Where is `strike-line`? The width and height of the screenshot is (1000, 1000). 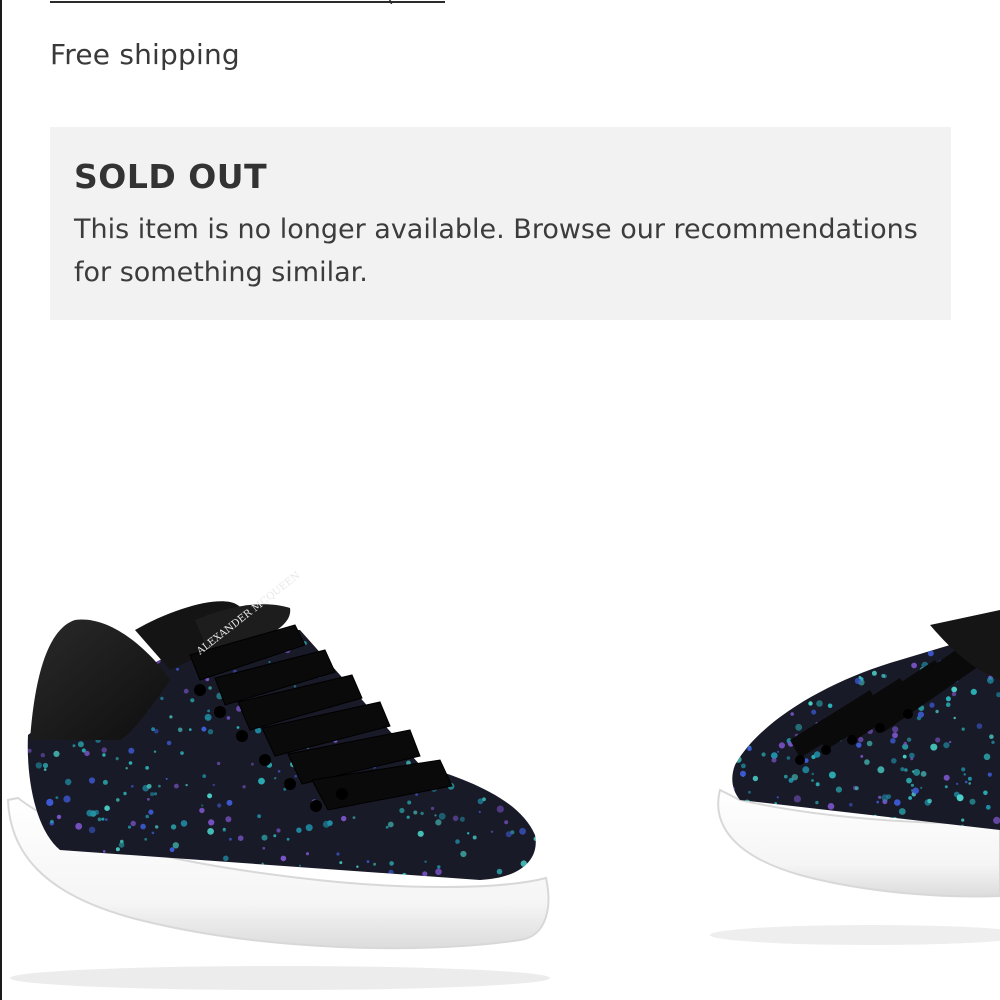
strike-line is located at coordinates (247, 2).